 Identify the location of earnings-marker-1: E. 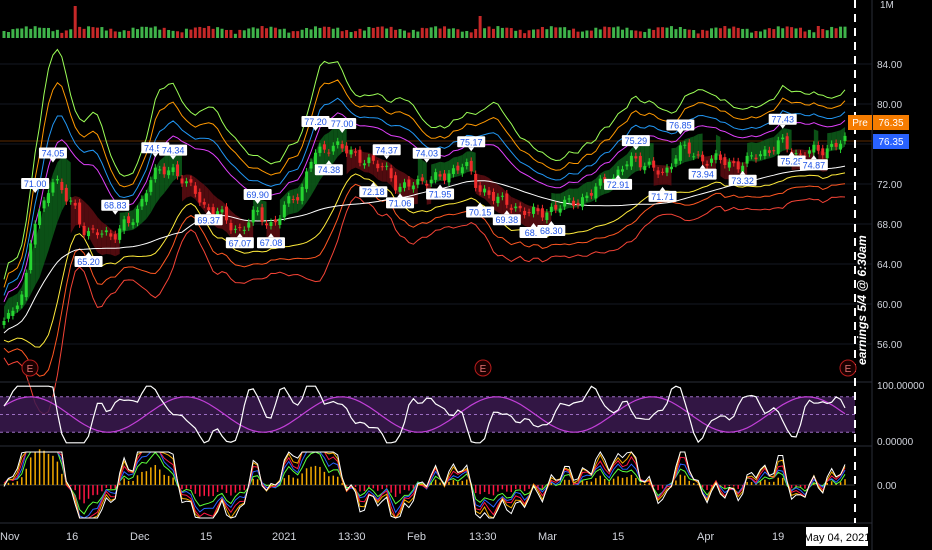
(30, 368).